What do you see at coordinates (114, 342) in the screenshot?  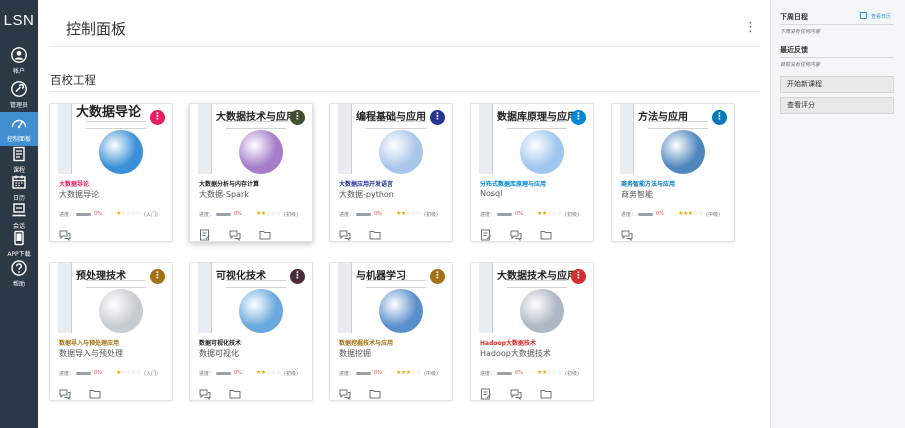 I see `course-name: 数据导入与预处理应用` at bounding box center [114, 342].